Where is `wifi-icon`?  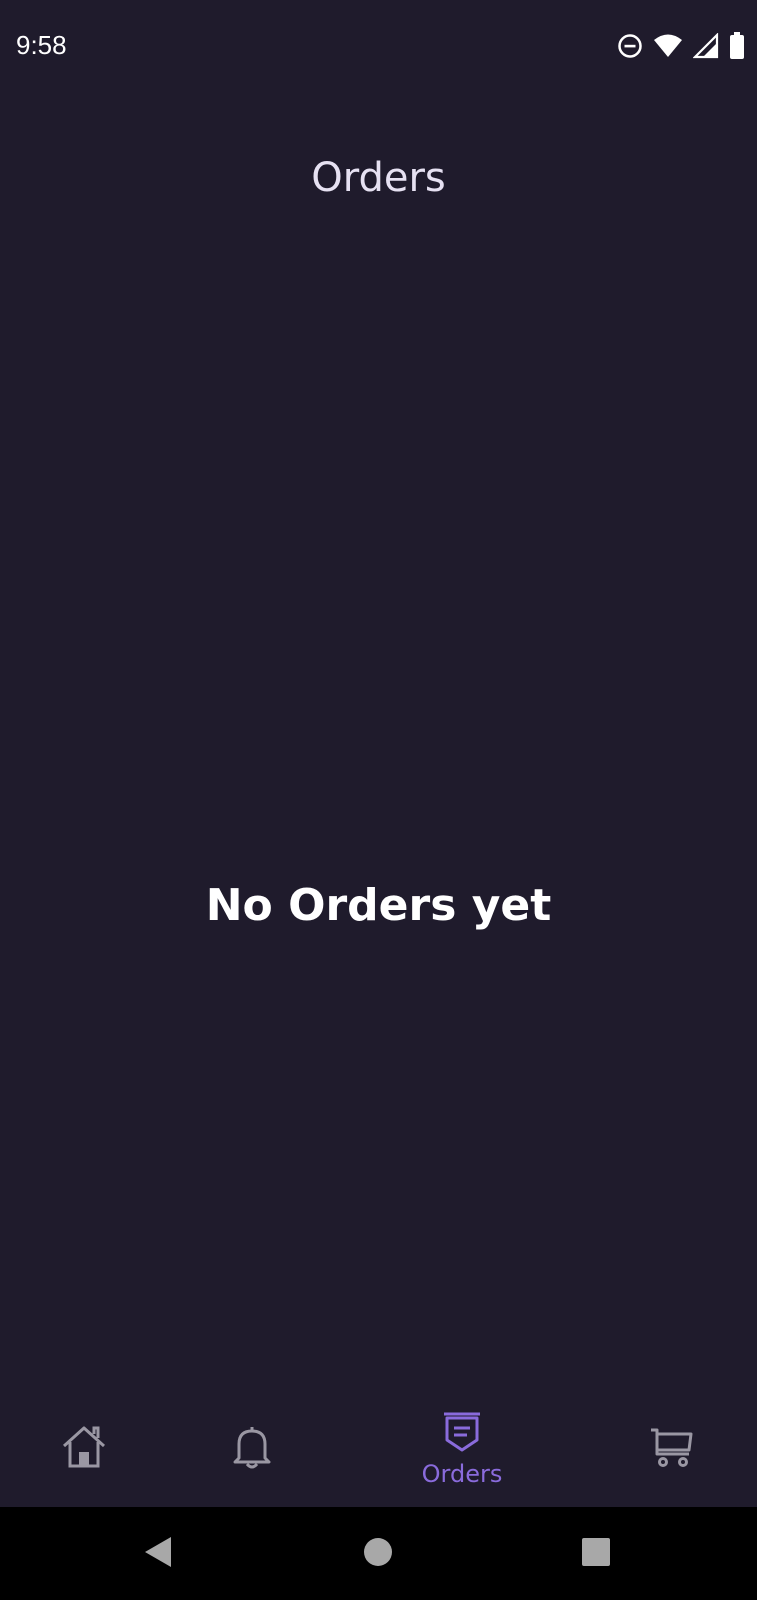 wifi-icon is located at coordinates (668, 46).